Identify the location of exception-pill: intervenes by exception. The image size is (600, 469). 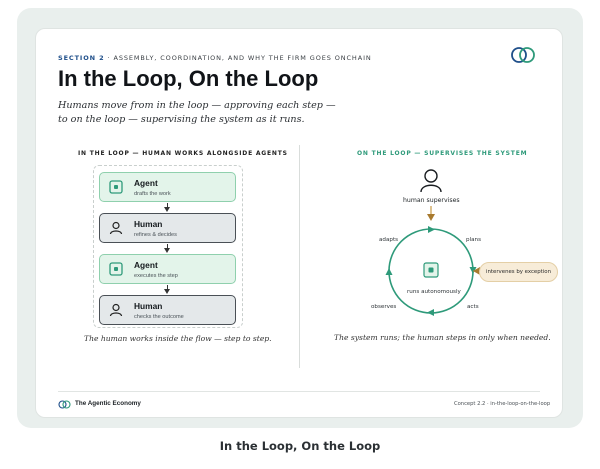
(518, 272).